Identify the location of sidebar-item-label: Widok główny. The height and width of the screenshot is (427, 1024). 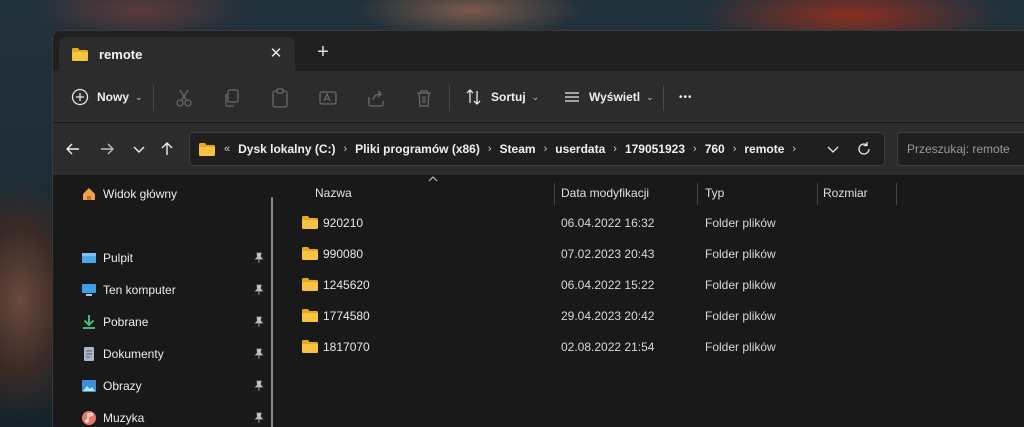
(140, 194).